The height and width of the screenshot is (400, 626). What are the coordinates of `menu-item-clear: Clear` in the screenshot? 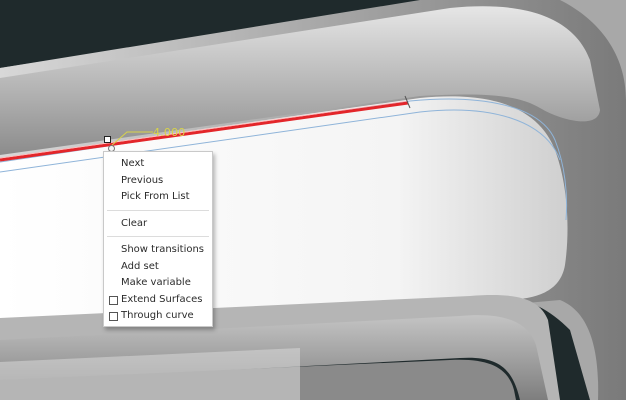 It's located at (158, 224).